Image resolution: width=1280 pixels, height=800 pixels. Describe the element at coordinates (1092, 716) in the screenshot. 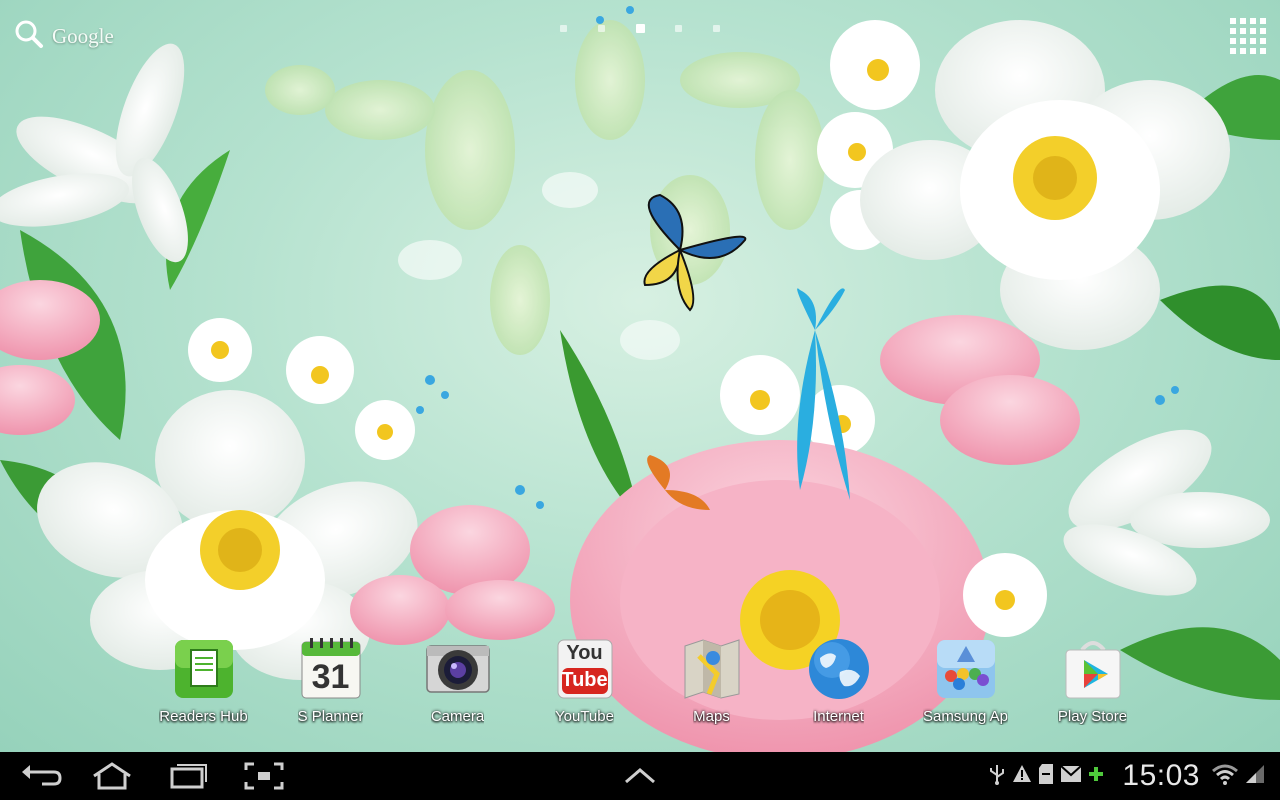

I see `app-label: Play Store` at that location.